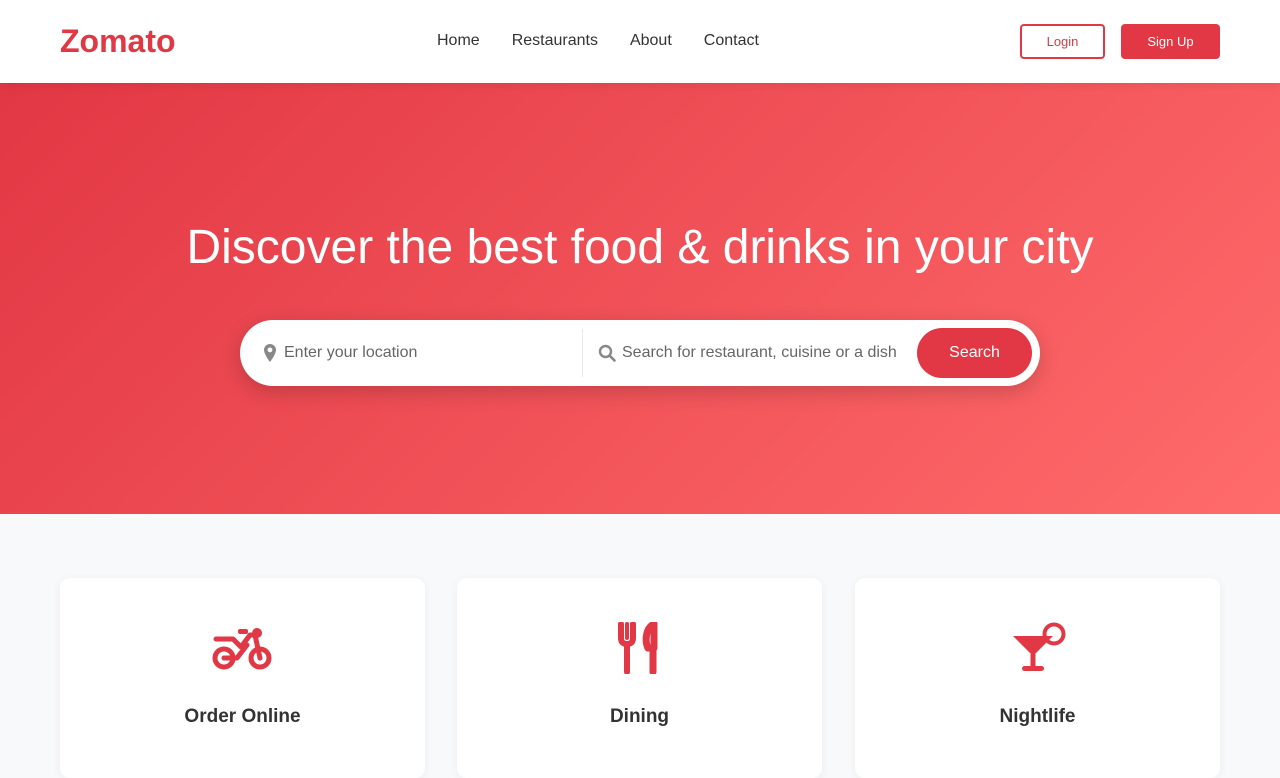  I want to click on feature-title: Order Online, so click(242, 716).